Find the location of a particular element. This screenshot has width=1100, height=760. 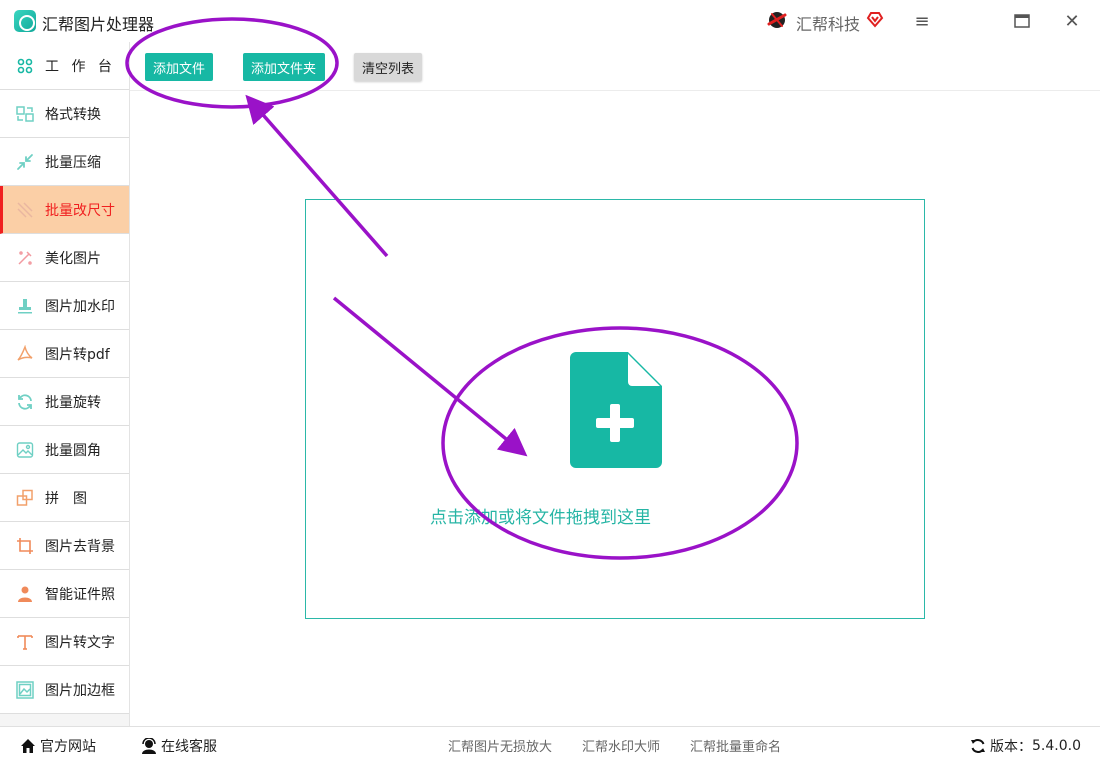

drop-hint-text: 点击添加或将文件拖拽到这里 is located at coordinates (540, 515).